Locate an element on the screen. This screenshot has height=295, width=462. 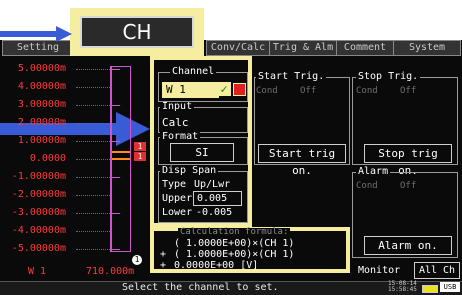
y-axis-label: 4.00000m is located at coordinates (41, 86).